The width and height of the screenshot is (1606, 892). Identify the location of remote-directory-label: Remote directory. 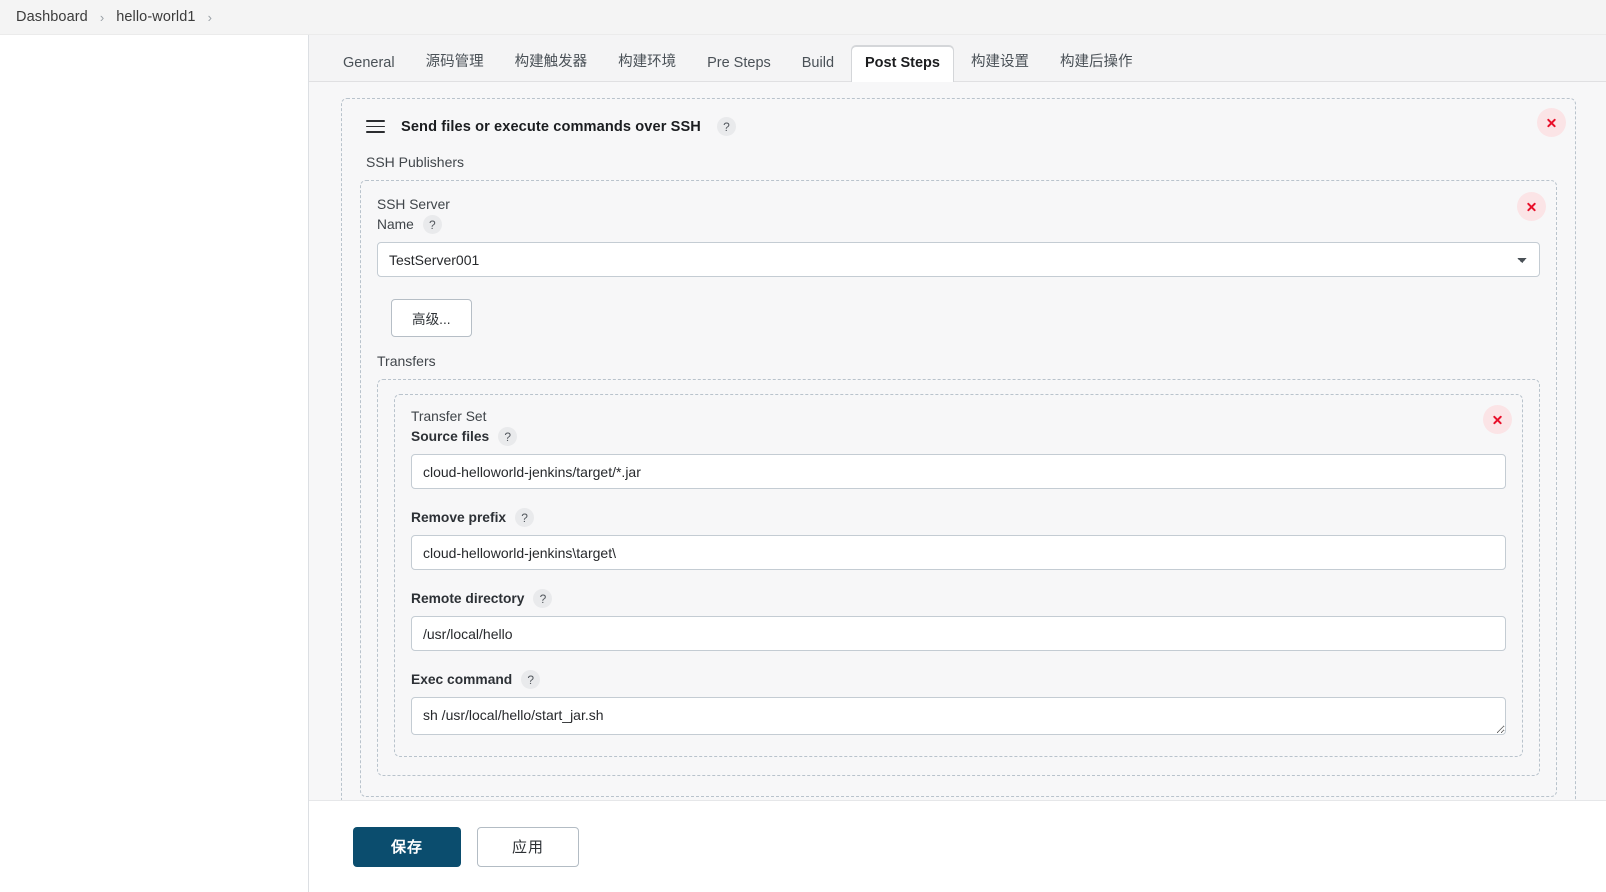
(468, 598).